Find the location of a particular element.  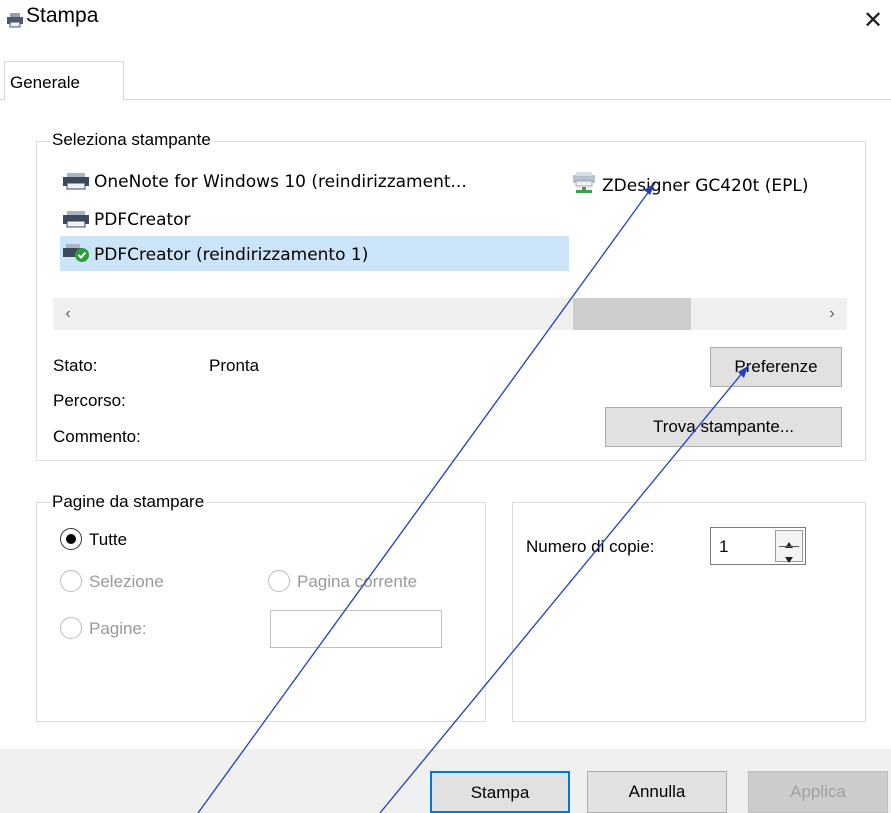

network-printer-icon is located at coordinates (585, 185).